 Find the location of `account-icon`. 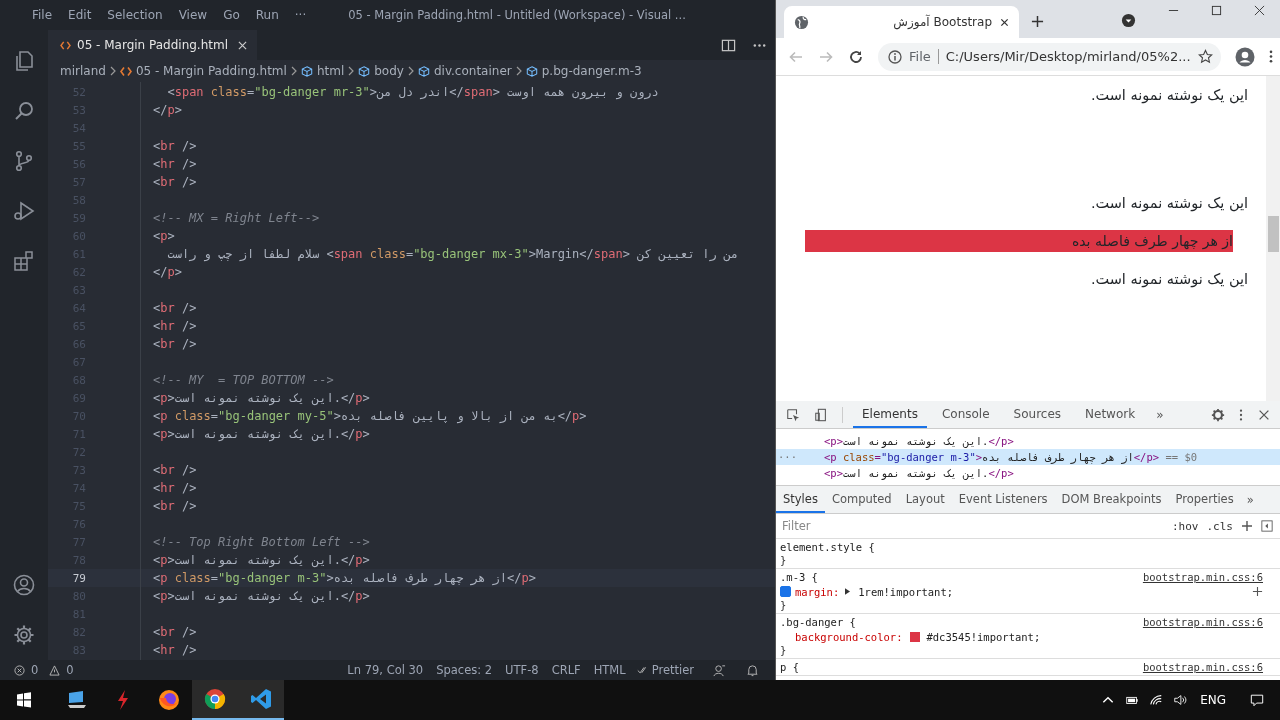

account-icon is located at coordinates (24, 585).